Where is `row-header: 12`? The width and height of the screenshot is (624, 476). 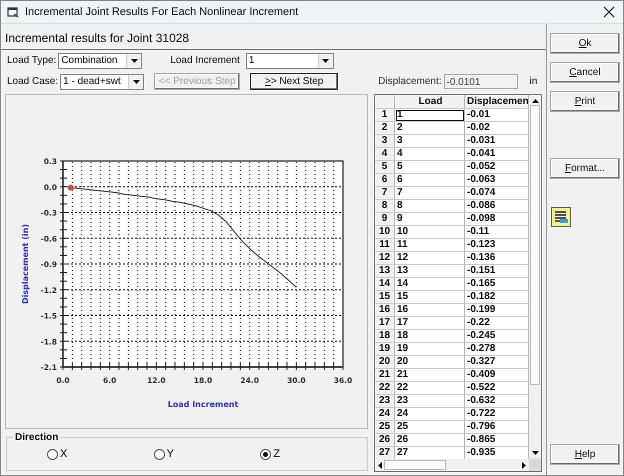 row-header: 12 is located at coordinates (385, 258).